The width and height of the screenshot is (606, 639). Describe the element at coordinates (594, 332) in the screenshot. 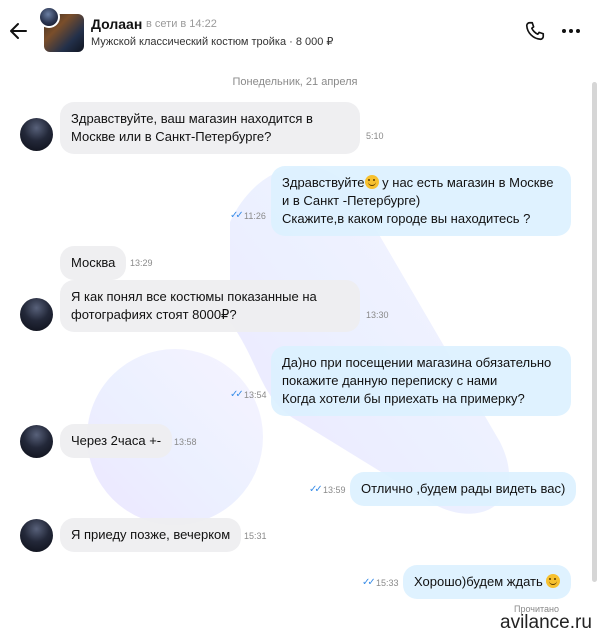

I see `scrollbar` at that location.